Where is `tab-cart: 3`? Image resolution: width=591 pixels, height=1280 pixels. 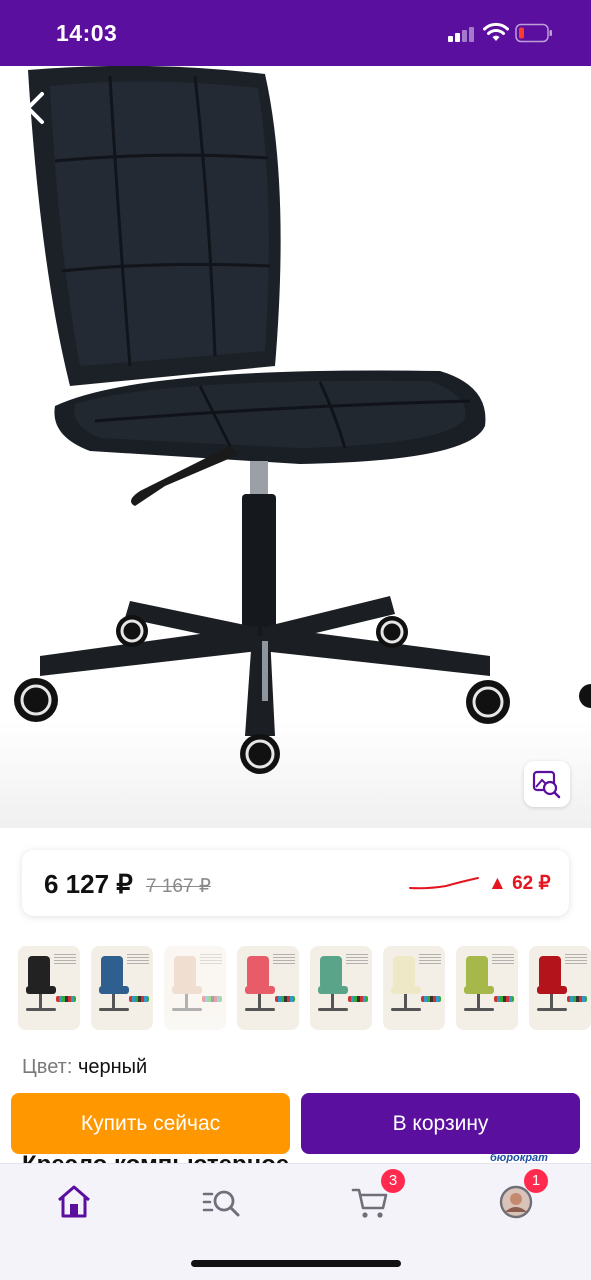
tab-cart: 3 is located at coordinates (377, 1195).